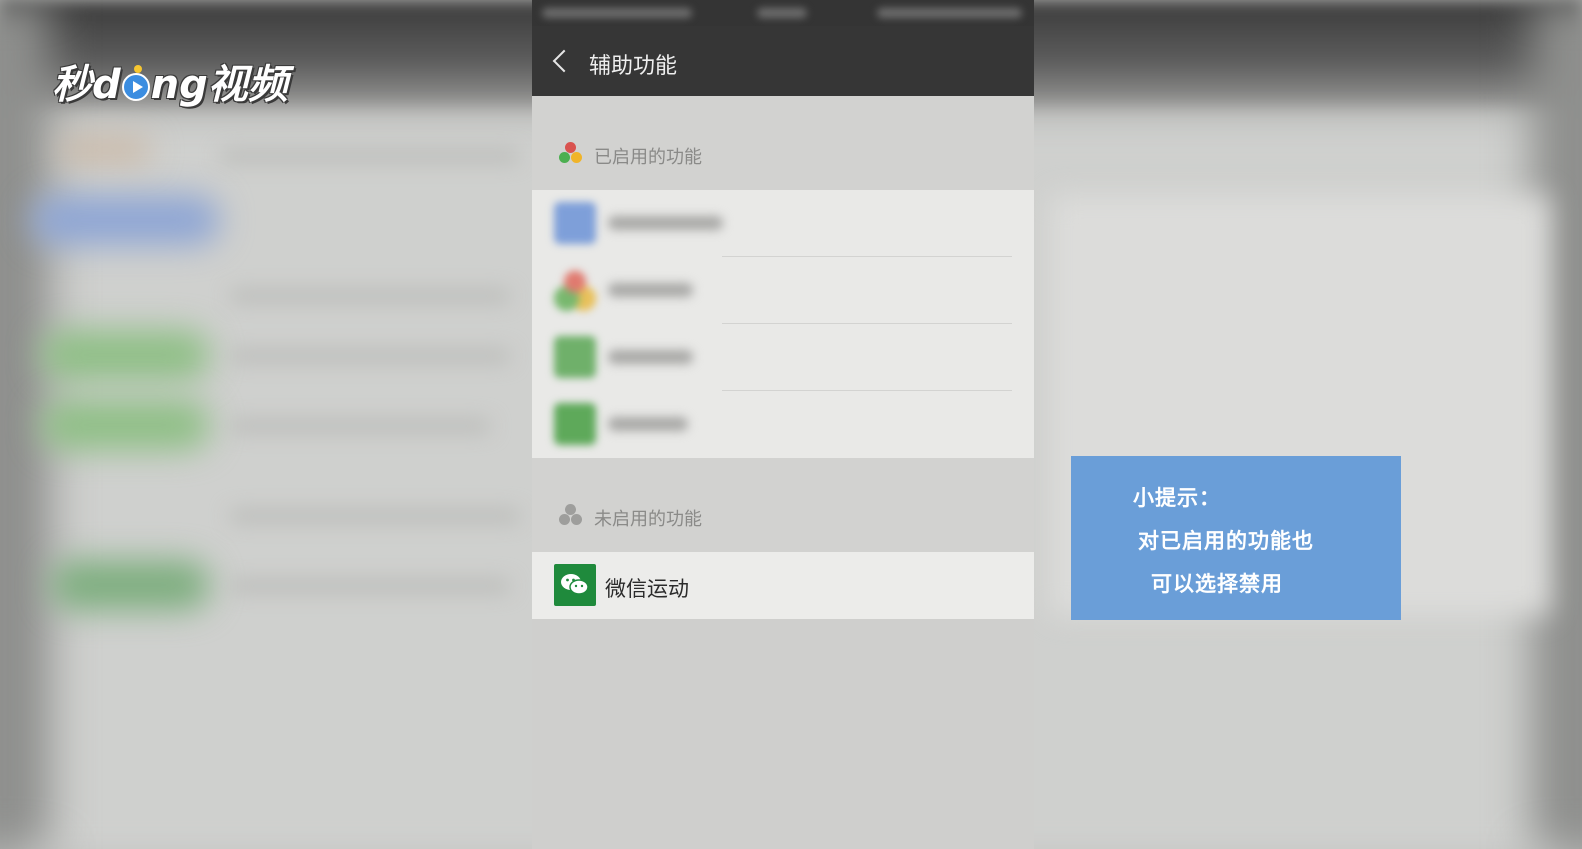 This screenshot has height=849, width=1582. Describe the element at coordinates (633, 66) in the screenshot. I see `page-title: 辅助功能` at that location.